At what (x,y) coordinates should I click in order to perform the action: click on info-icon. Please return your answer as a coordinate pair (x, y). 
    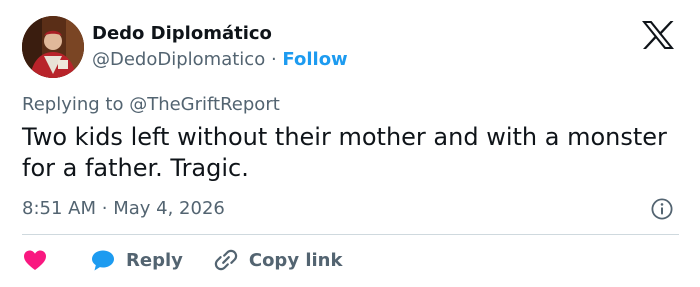
    Looking at the image, I should click on (662, 209).